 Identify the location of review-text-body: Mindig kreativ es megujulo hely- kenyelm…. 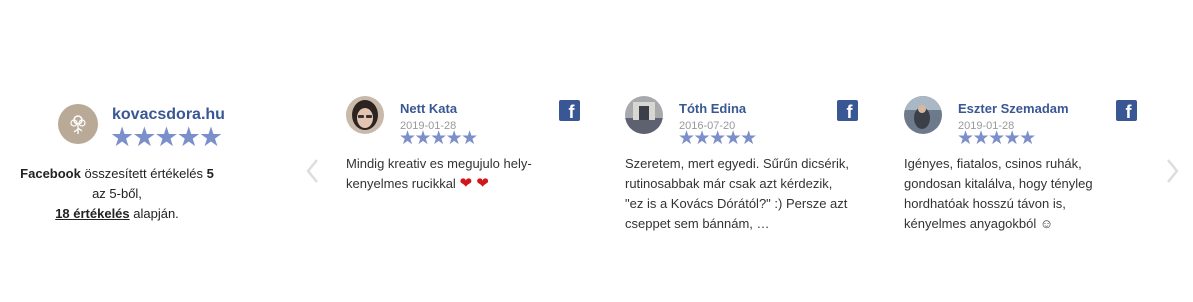
(439, 173).